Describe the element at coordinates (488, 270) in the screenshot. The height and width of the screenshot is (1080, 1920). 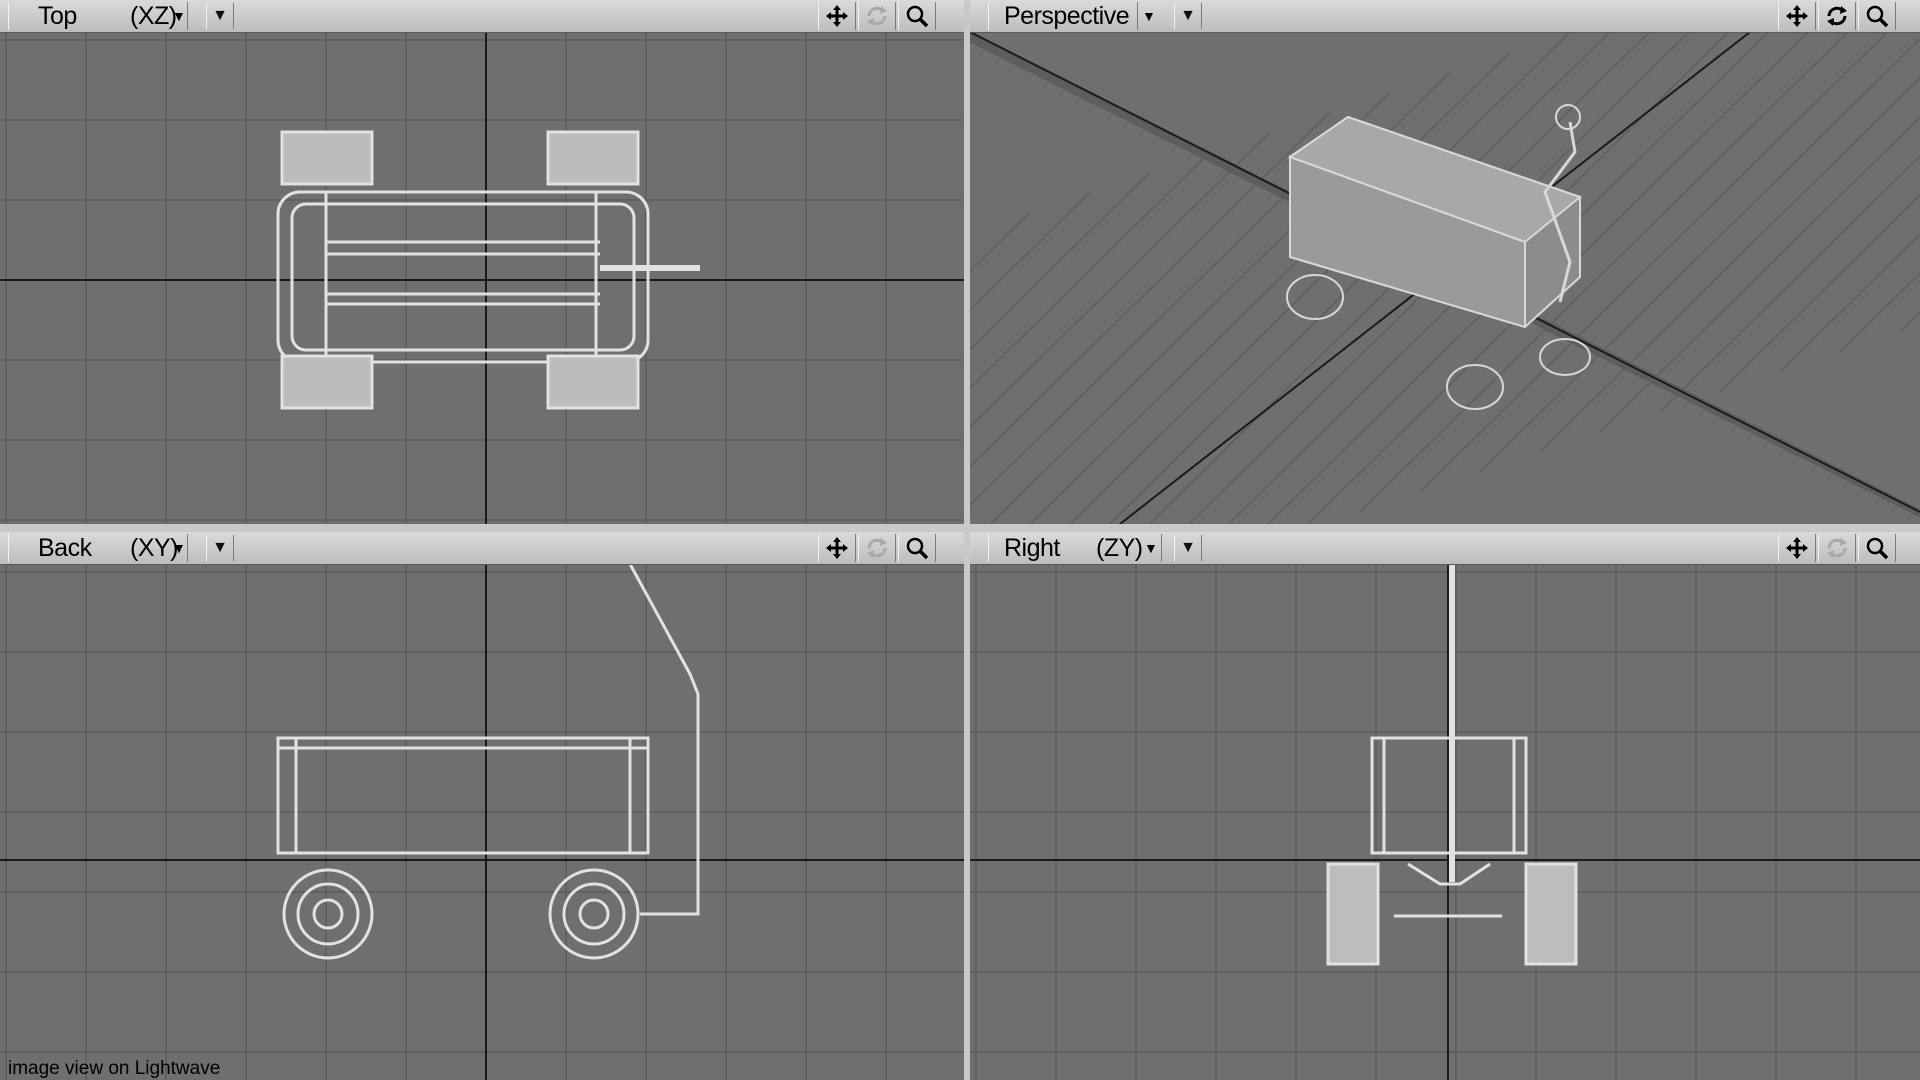
I see `wagon-wireframe-top` at that location.